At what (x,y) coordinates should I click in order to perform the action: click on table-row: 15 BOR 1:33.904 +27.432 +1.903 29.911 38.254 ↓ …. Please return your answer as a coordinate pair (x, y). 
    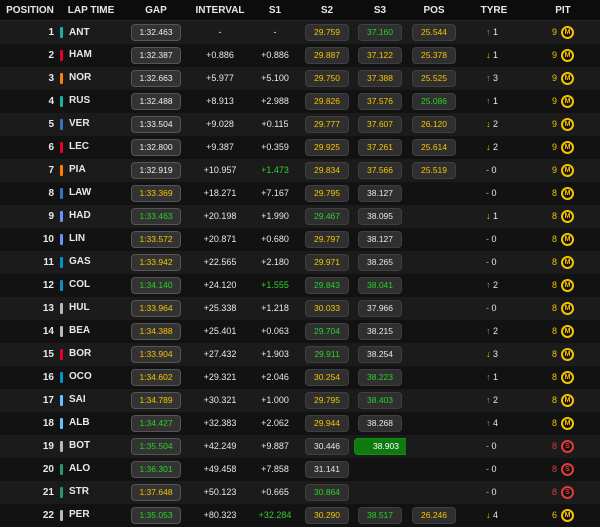
    Looking at the image, I should click on (300, 354).